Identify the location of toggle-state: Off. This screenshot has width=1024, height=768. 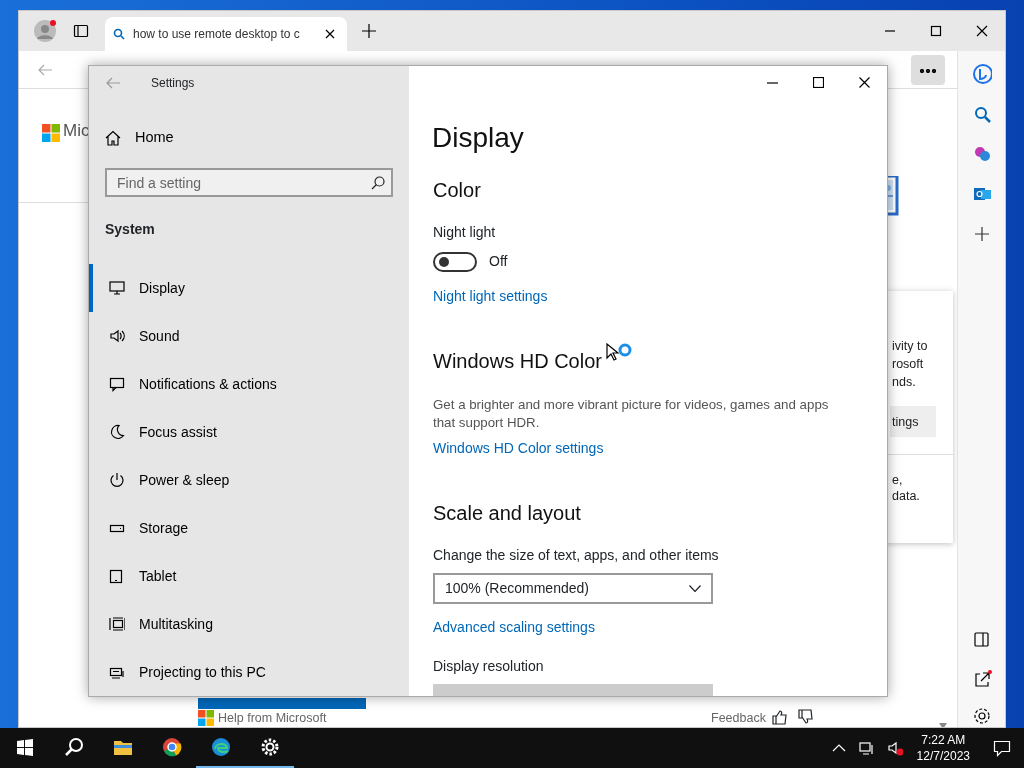
(498, 261).